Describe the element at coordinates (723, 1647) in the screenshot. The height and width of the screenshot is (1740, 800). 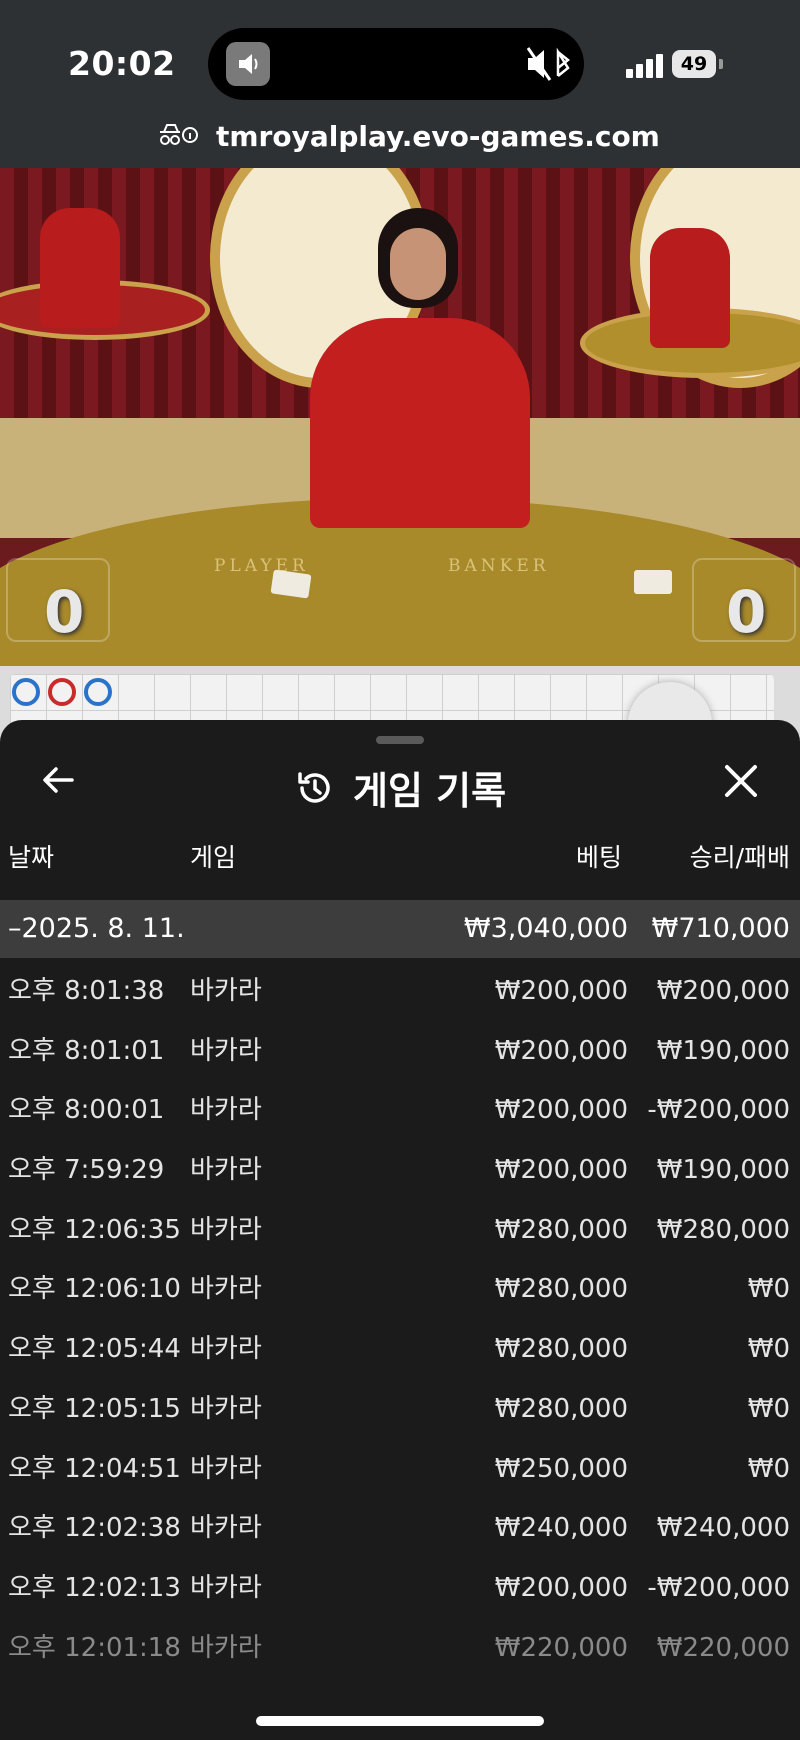
I see `row-result: ₩220,000` at that location.